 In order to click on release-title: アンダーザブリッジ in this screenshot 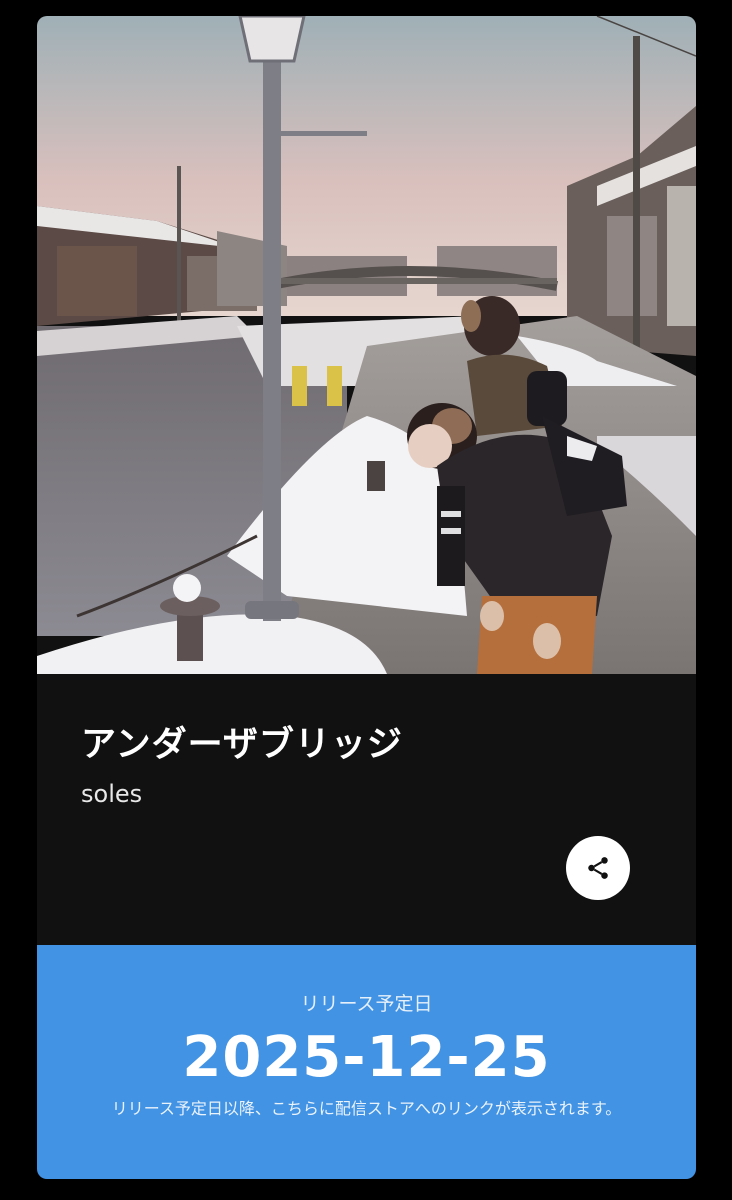, I will do `click(242, 745)`.